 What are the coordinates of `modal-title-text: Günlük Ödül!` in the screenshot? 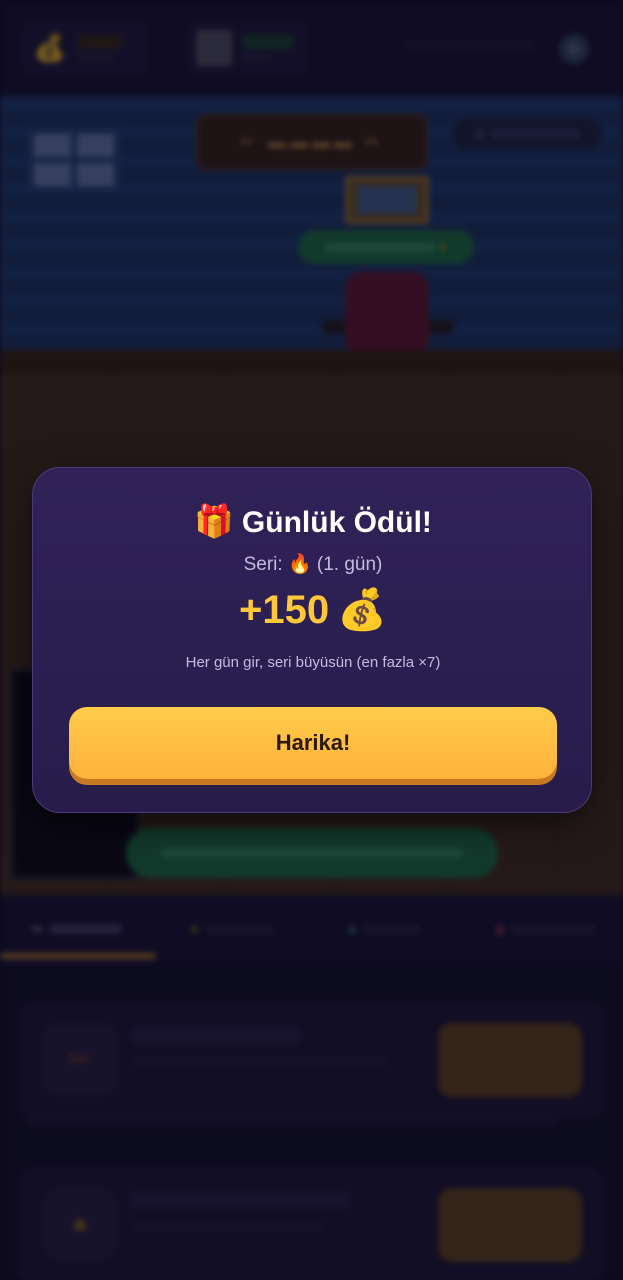 It's located at (336, 522).